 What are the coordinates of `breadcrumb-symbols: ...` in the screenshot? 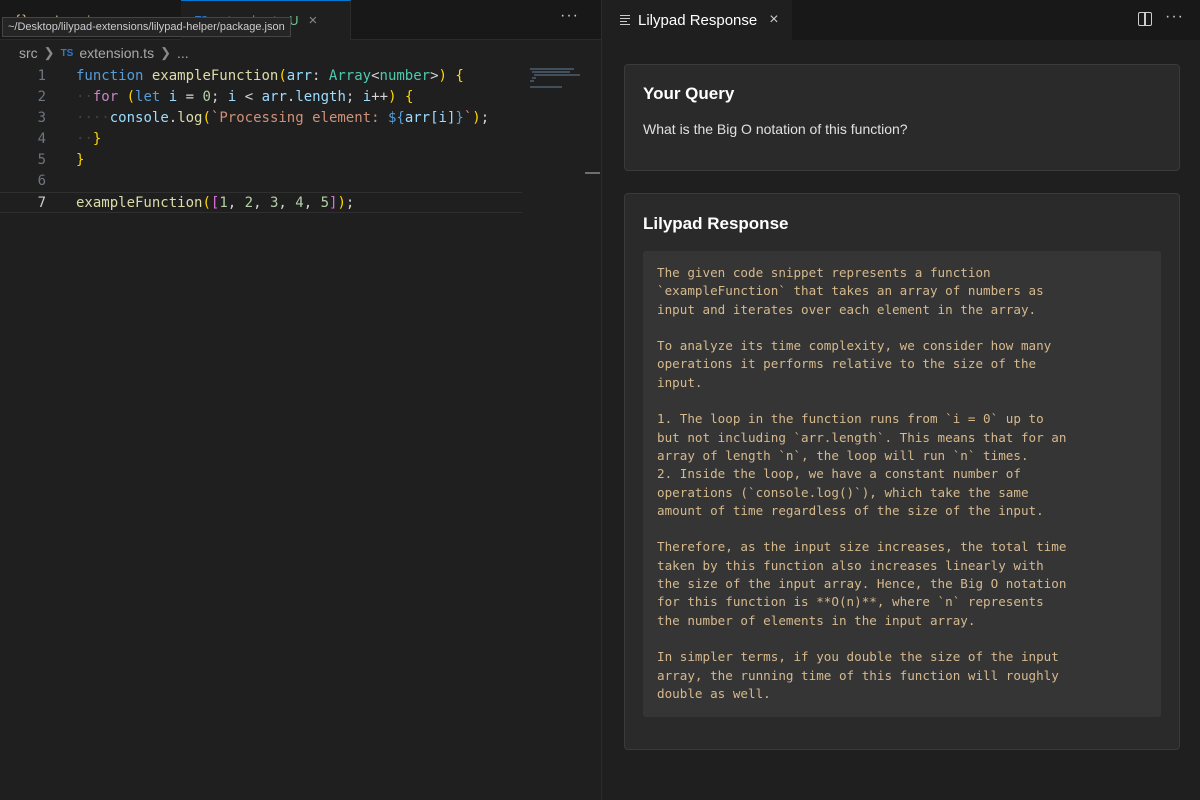 It's located at (183, 53).